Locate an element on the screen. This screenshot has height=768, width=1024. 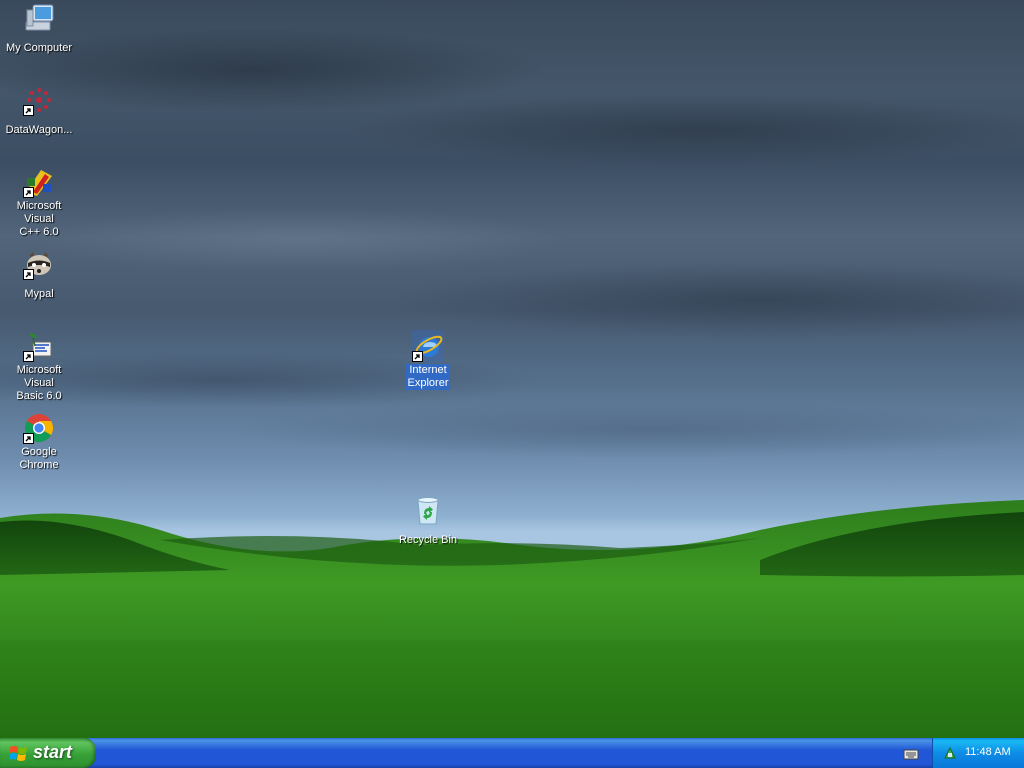
datawagon-icon is located at coordinates (39, 100).